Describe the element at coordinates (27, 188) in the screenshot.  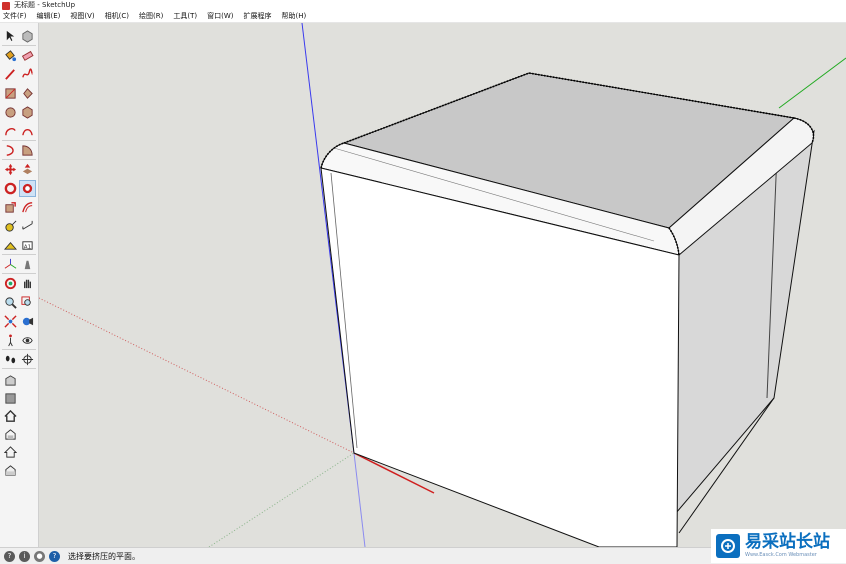
I see `follow-me-icon` at that location.